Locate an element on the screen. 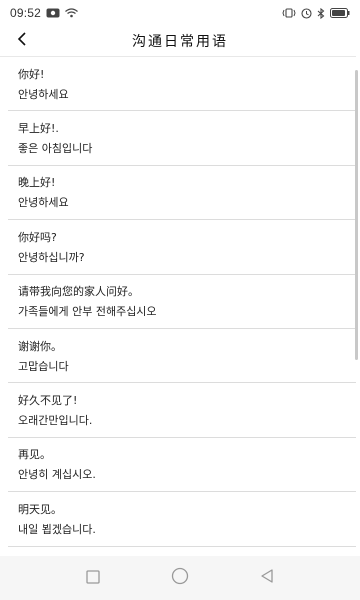  back-button is located at coordinates (22, 41).